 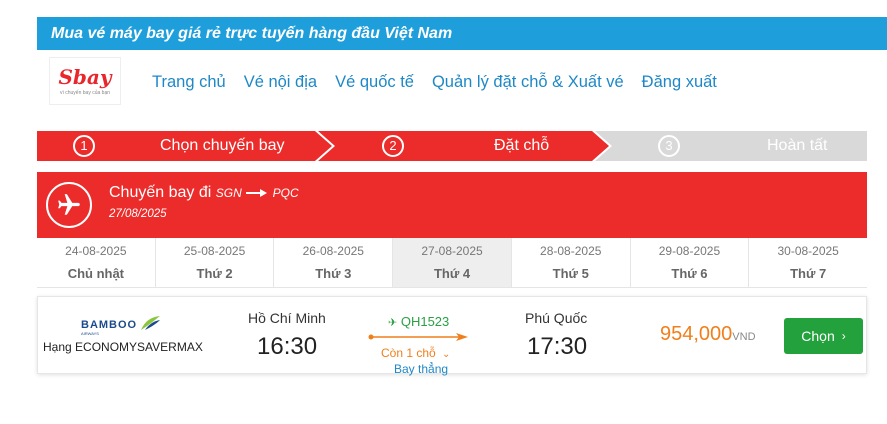 I want to click on date-option: 24-08-2025 Chủ nhật, so click(x=96, y=262).